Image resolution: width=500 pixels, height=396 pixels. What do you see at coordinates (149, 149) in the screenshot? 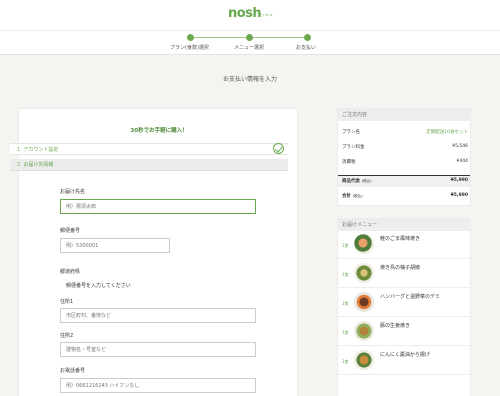
I see `step-account-settings: 1 アカウント設定` at bounding box center [149, 149].